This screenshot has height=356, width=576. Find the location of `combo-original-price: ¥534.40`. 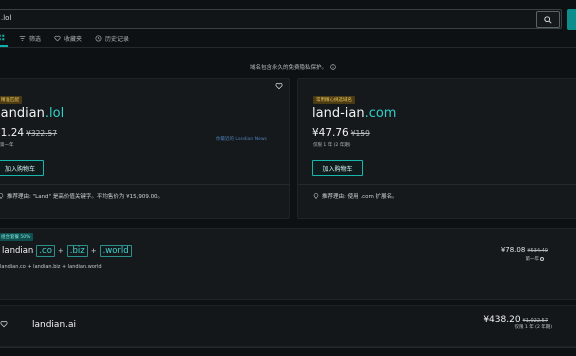

combo-original-price: ¥534.40 is located at coordinates (537, 251).